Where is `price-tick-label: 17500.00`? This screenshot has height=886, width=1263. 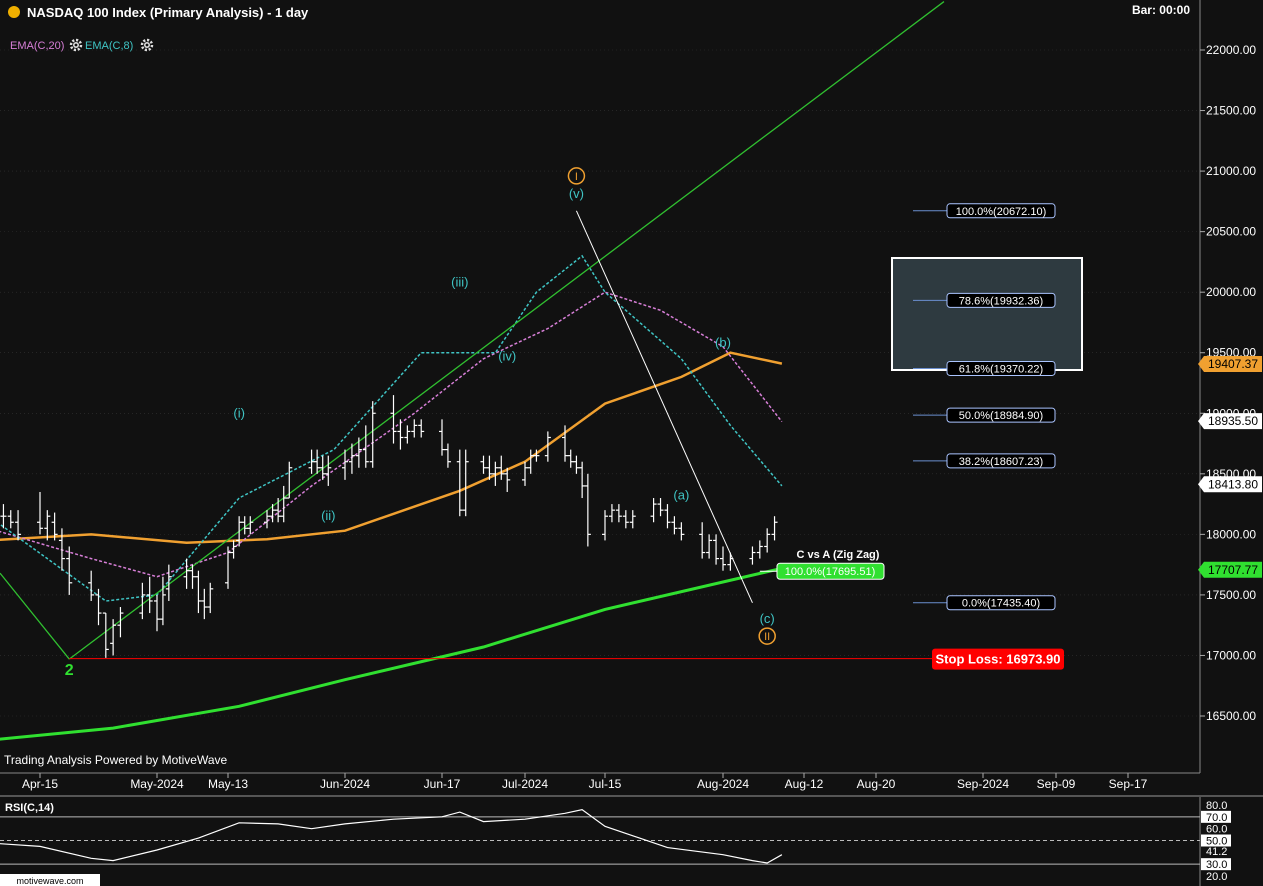 price-tick-label: 17500.00 is located at coordinates (1231, 595).